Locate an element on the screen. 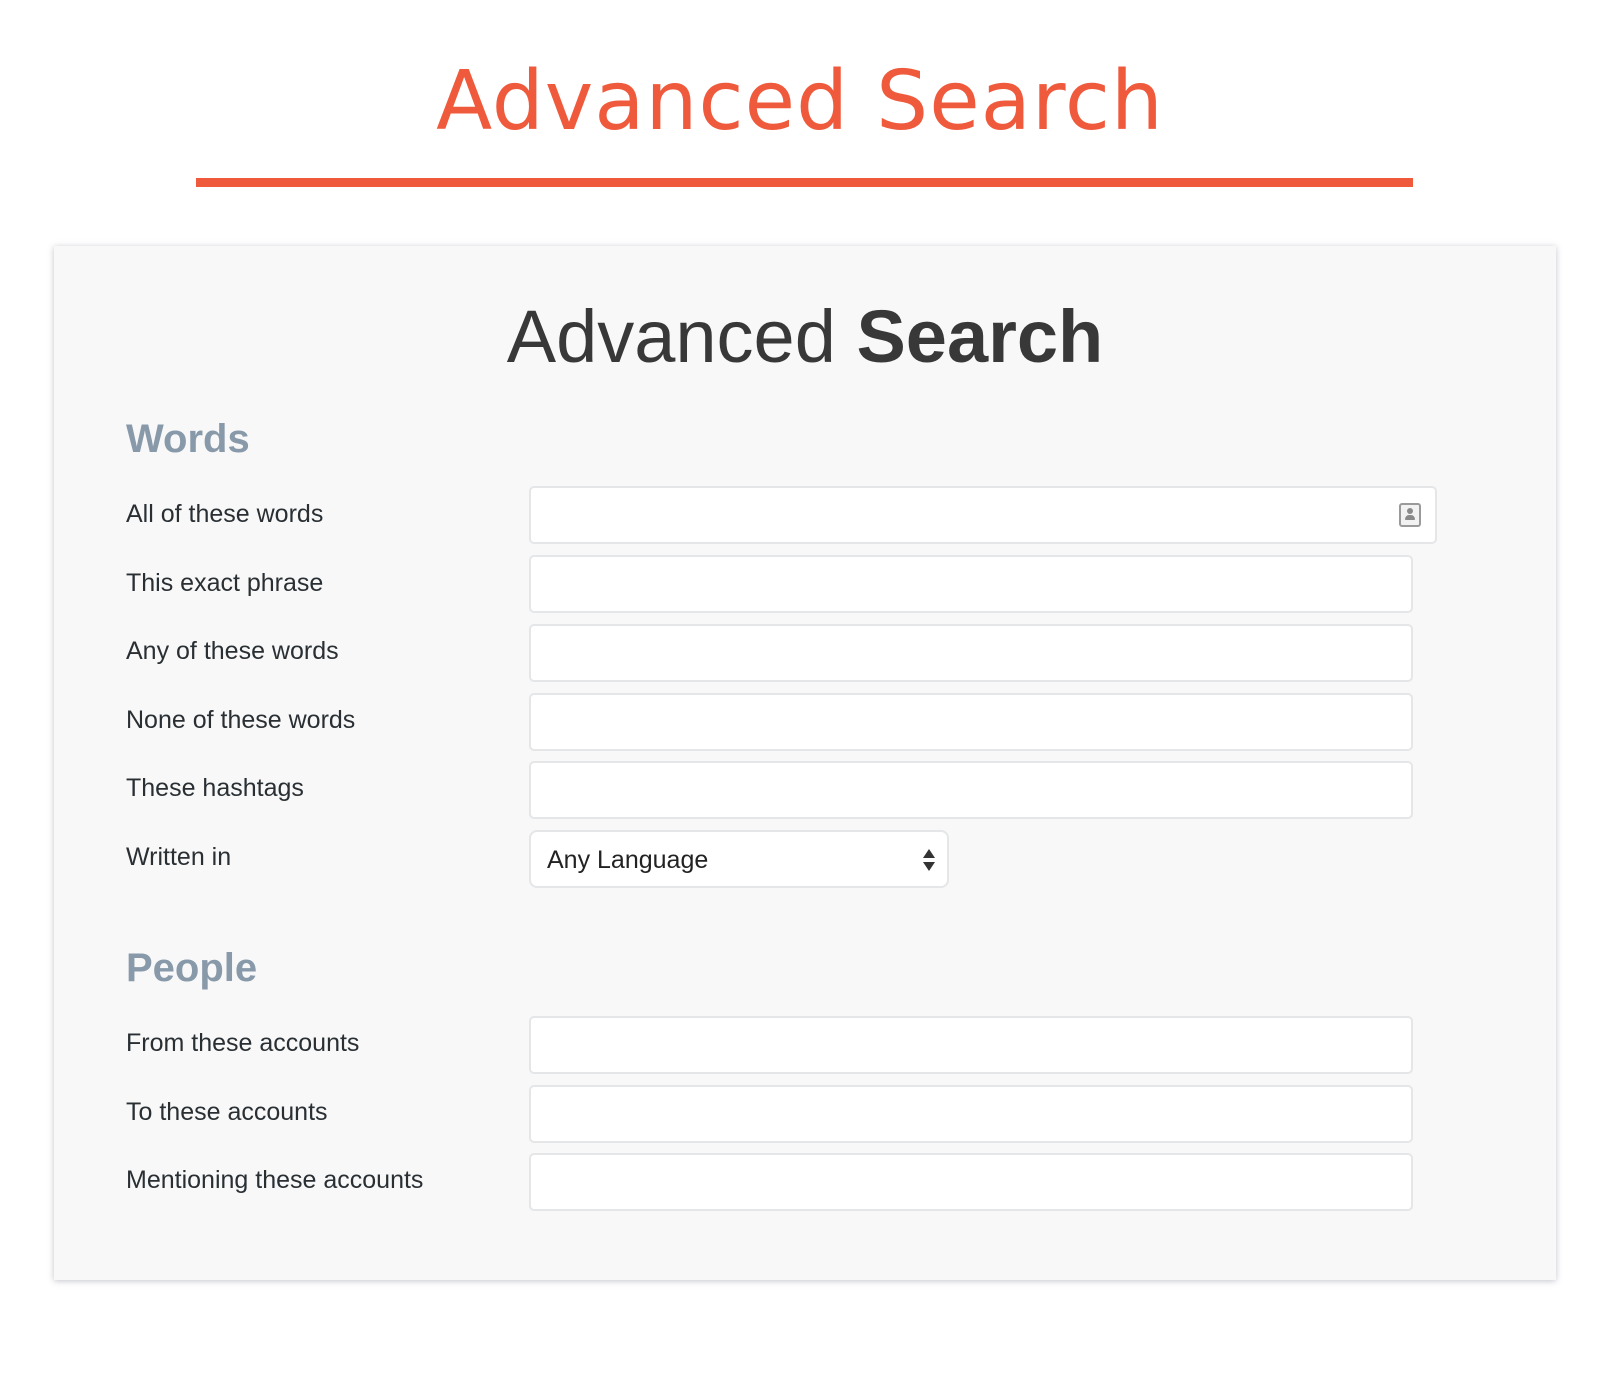  section-heading-words: Words is located at coordinates (188, 439).